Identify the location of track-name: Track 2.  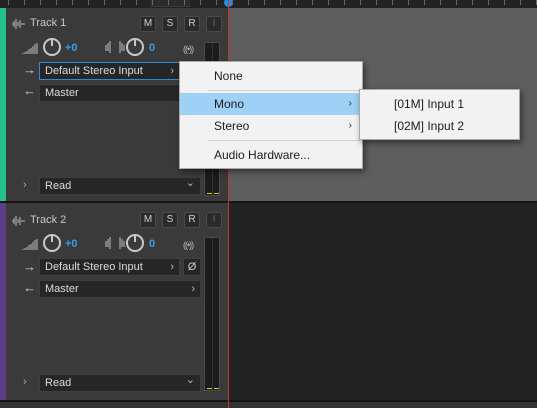
(48, 220).